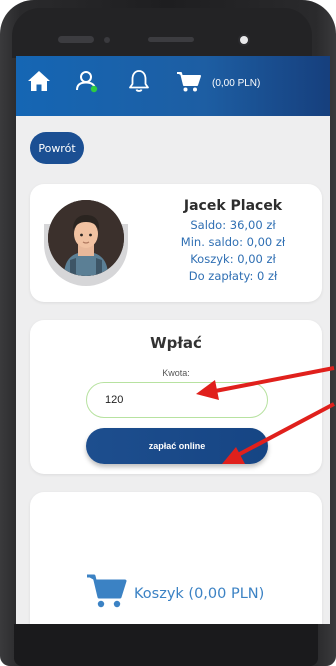 The image size is (336, 666). I want to click on cart-label: Koszyk (0,00 PLN), so click(199, 593).